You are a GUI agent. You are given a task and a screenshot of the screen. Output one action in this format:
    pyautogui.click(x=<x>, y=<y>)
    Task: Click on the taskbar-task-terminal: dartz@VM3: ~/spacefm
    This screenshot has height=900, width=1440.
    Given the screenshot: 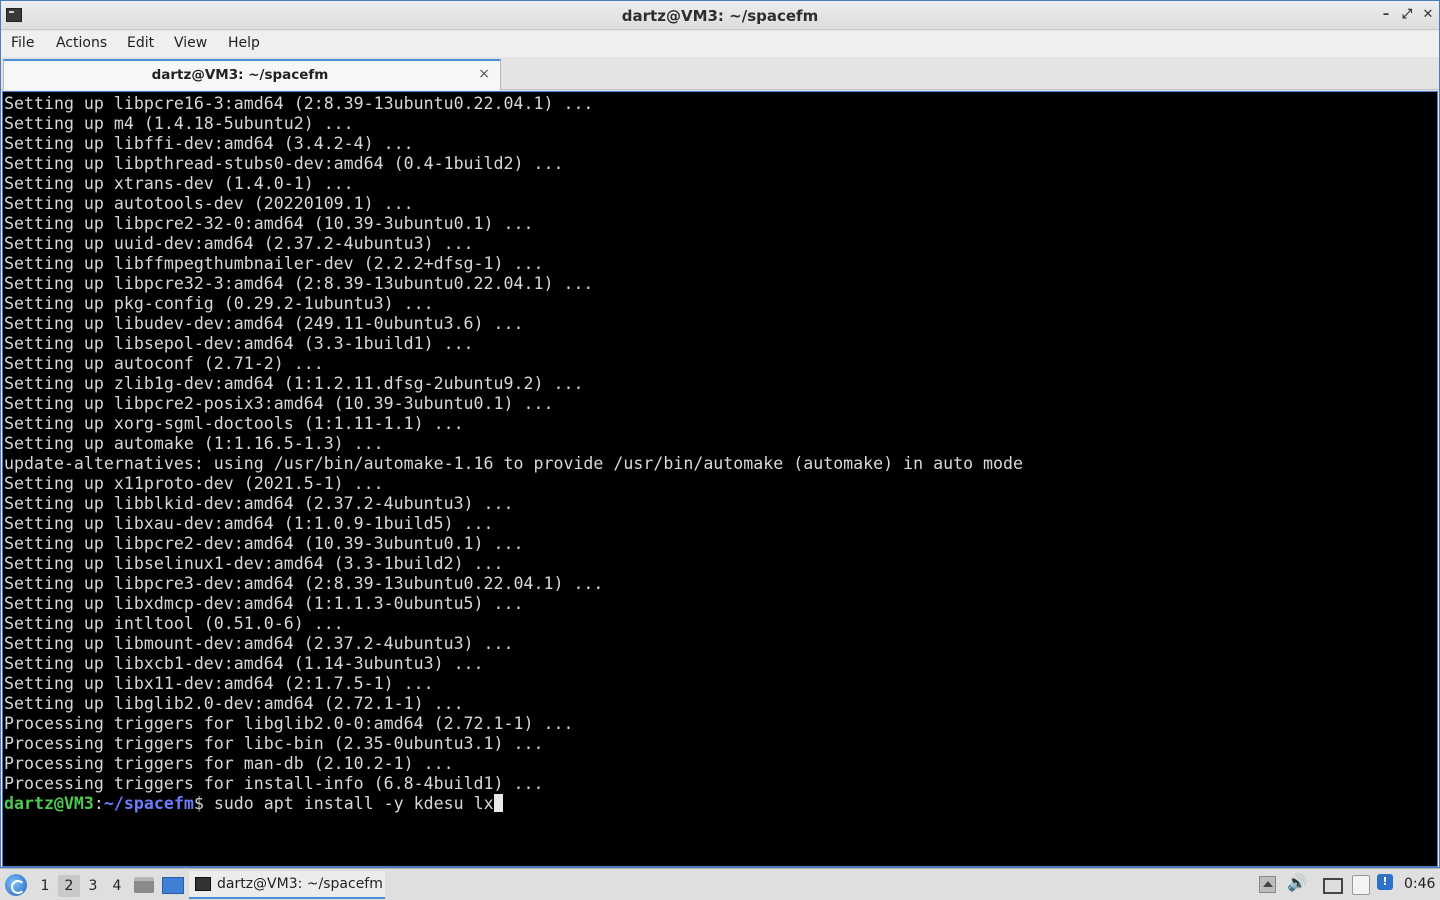 What is the action you would take?
    pyautogui.click(x=287, y=885)
    